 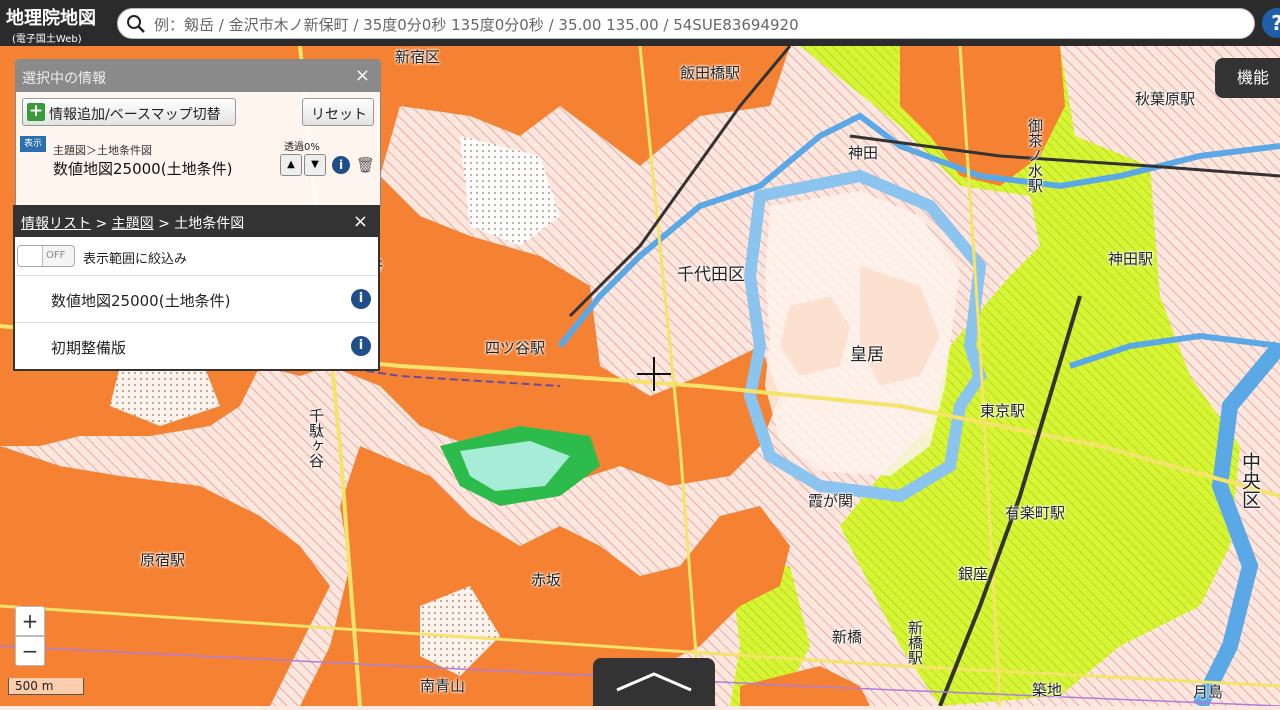 I want to click on scale-label: 500 m, so click(x=34, y=686).